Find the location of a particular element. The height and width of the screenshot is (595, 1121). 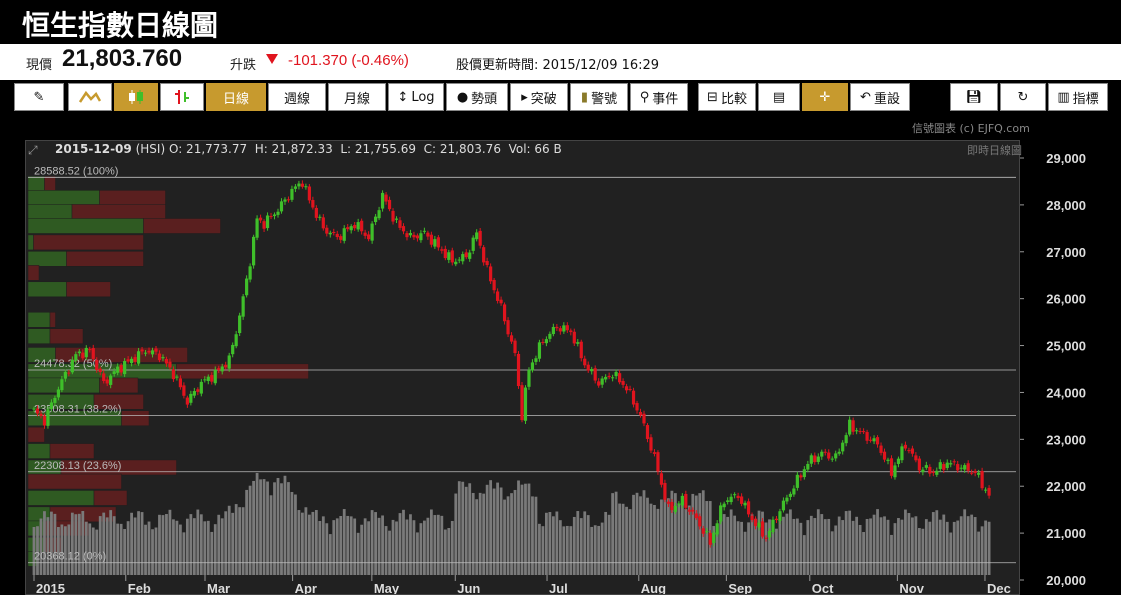

x-tick-label: Sep is located at coordinates (740, 588).